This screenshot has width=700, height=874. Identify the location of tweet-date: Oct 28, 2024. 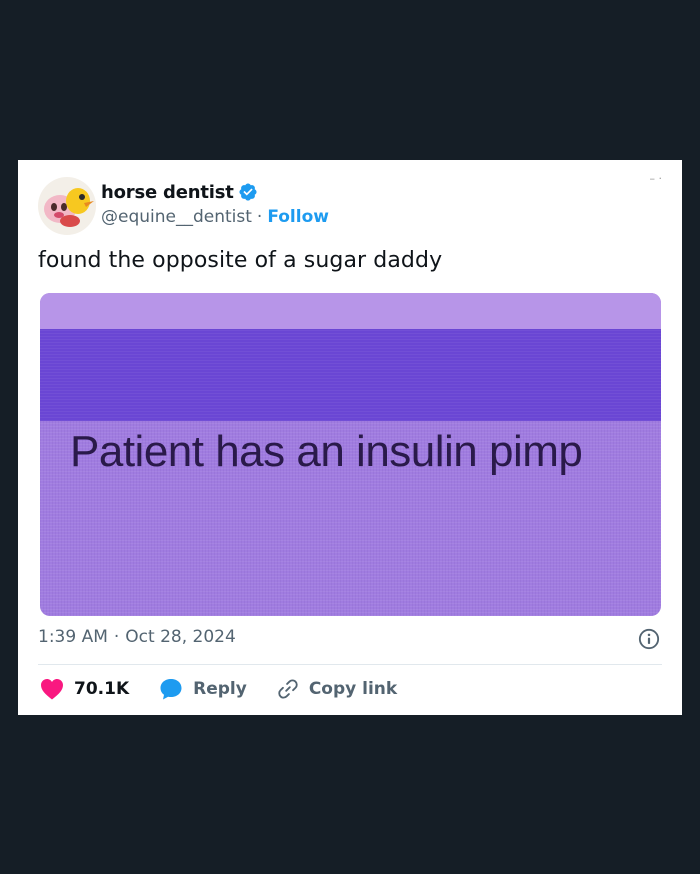
(180, 637).